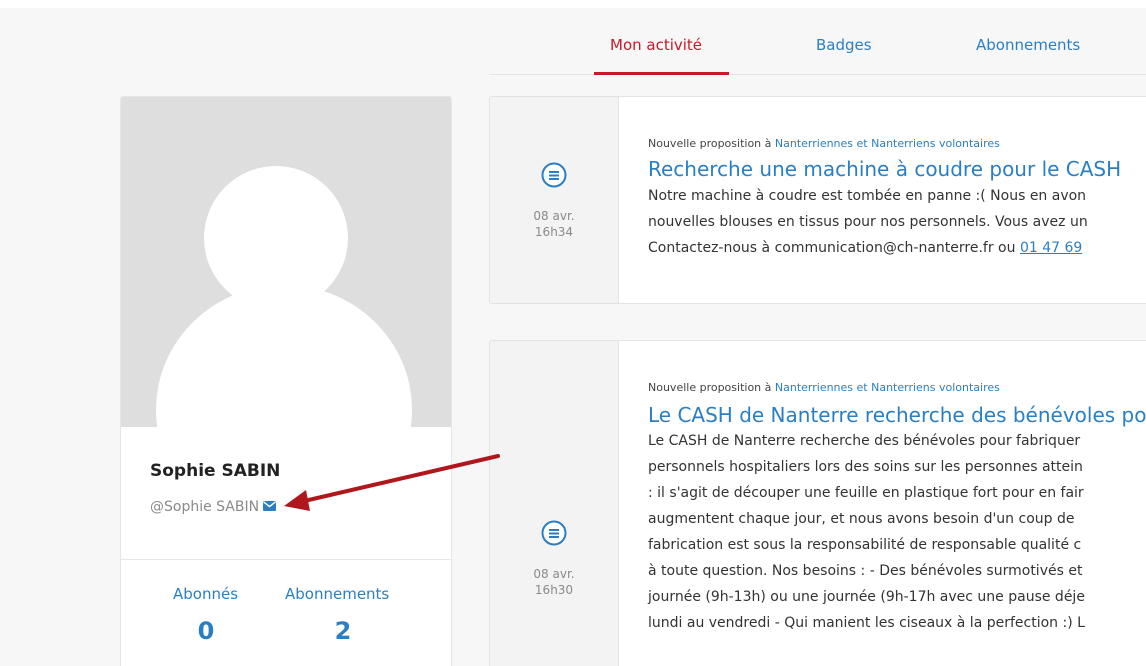  I want to click on phone-link: 01 47 69, so click(1051, 248).